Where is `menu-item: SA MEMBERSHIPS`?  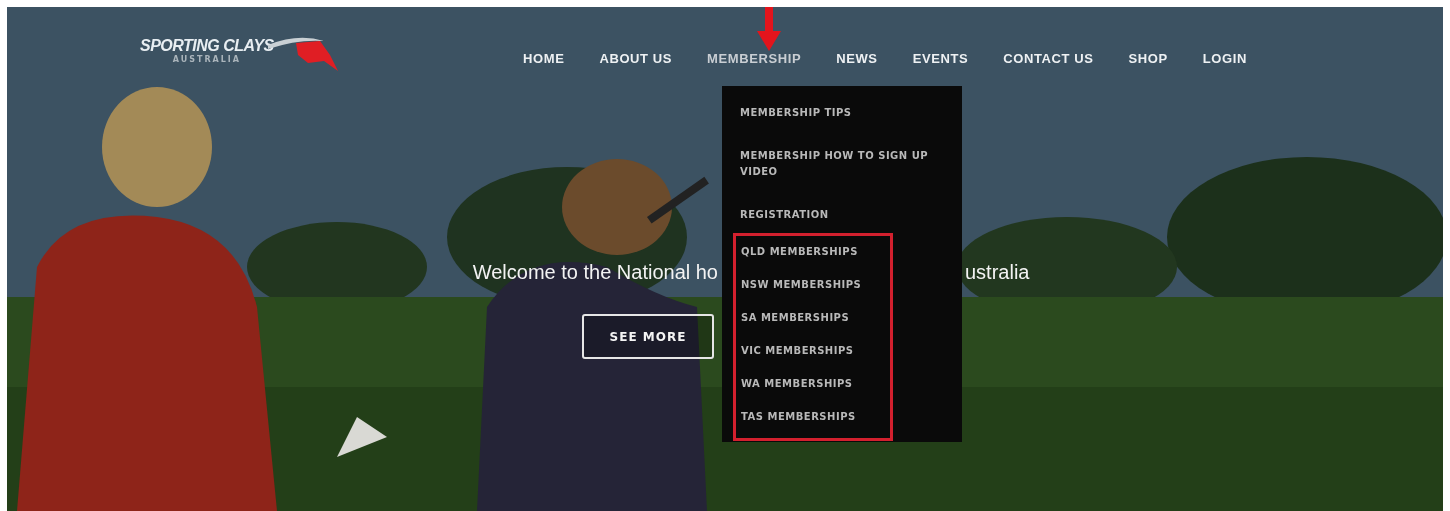 menu-item: SA MEMBERSHIPS is located at coordinates (813, 318).